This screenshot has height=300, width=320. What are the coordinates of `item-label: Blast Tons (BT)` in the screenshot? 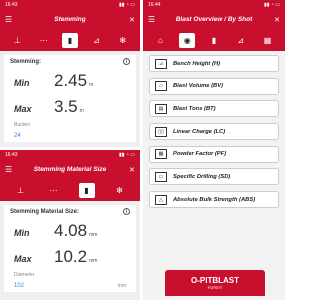 It's located at (194, 108).